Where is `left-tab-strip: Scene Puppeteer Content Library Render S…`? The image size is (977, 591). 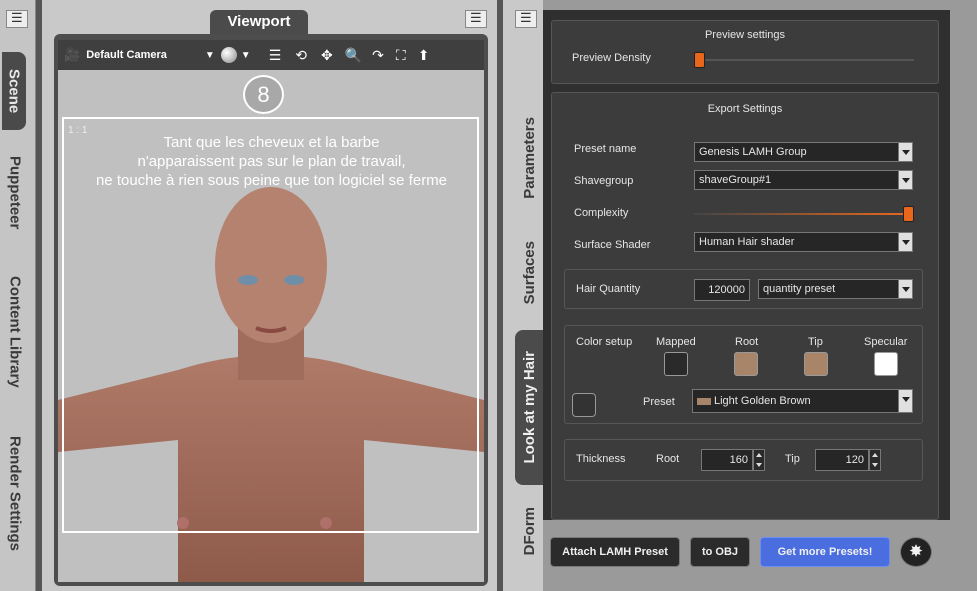 left-tab-strip: Scene Puppeteer Content Library Render S… is located at coordinates (18, 295).